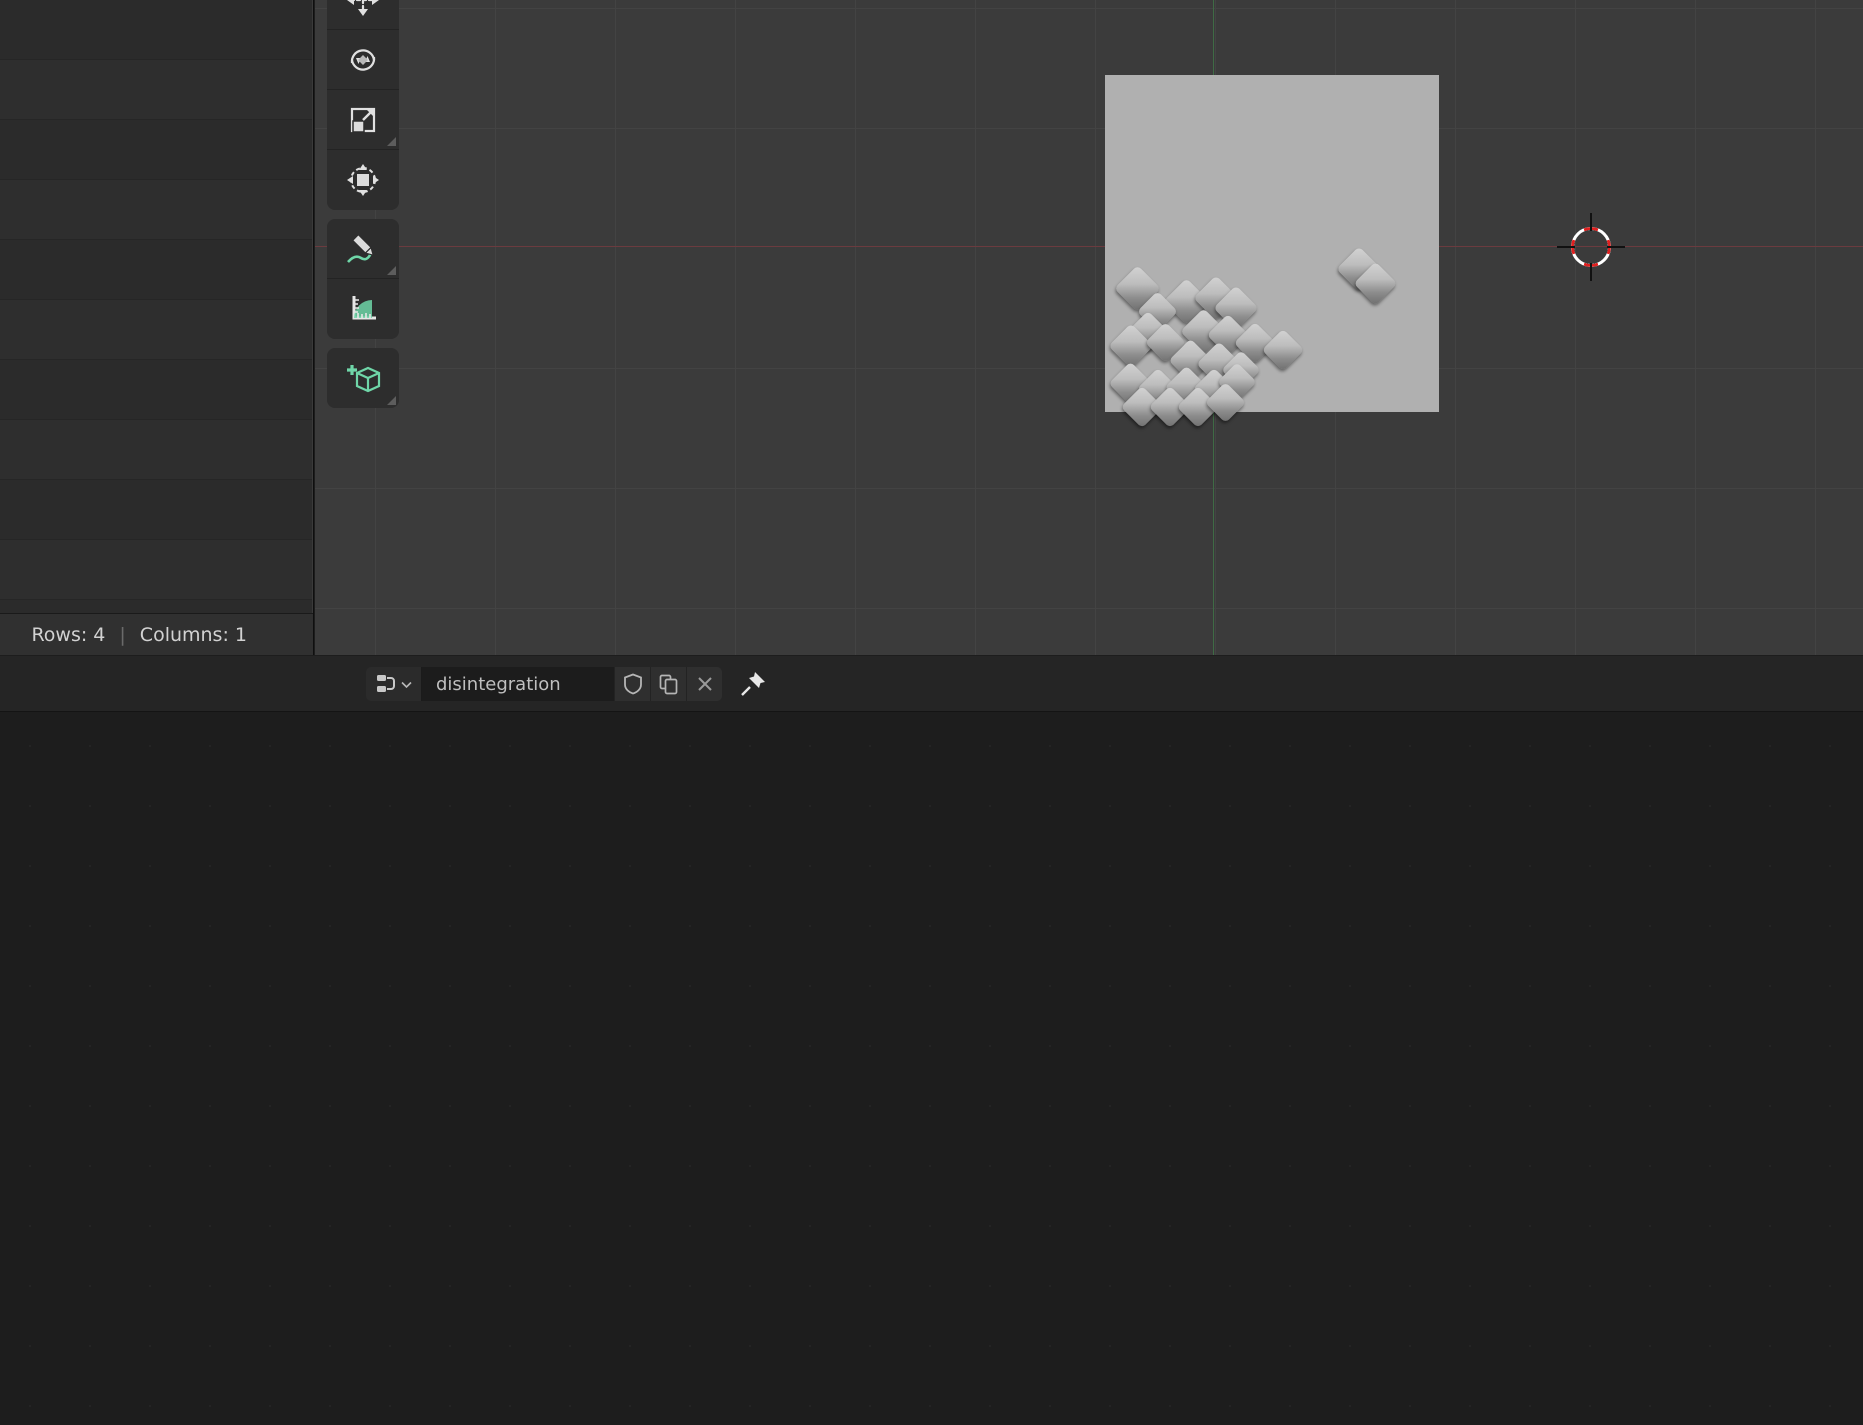 The image size is (1863, 1425). Describe the element at coordinates (1272, 243) in the screenshot. I see `grid-plane-object` at that location.